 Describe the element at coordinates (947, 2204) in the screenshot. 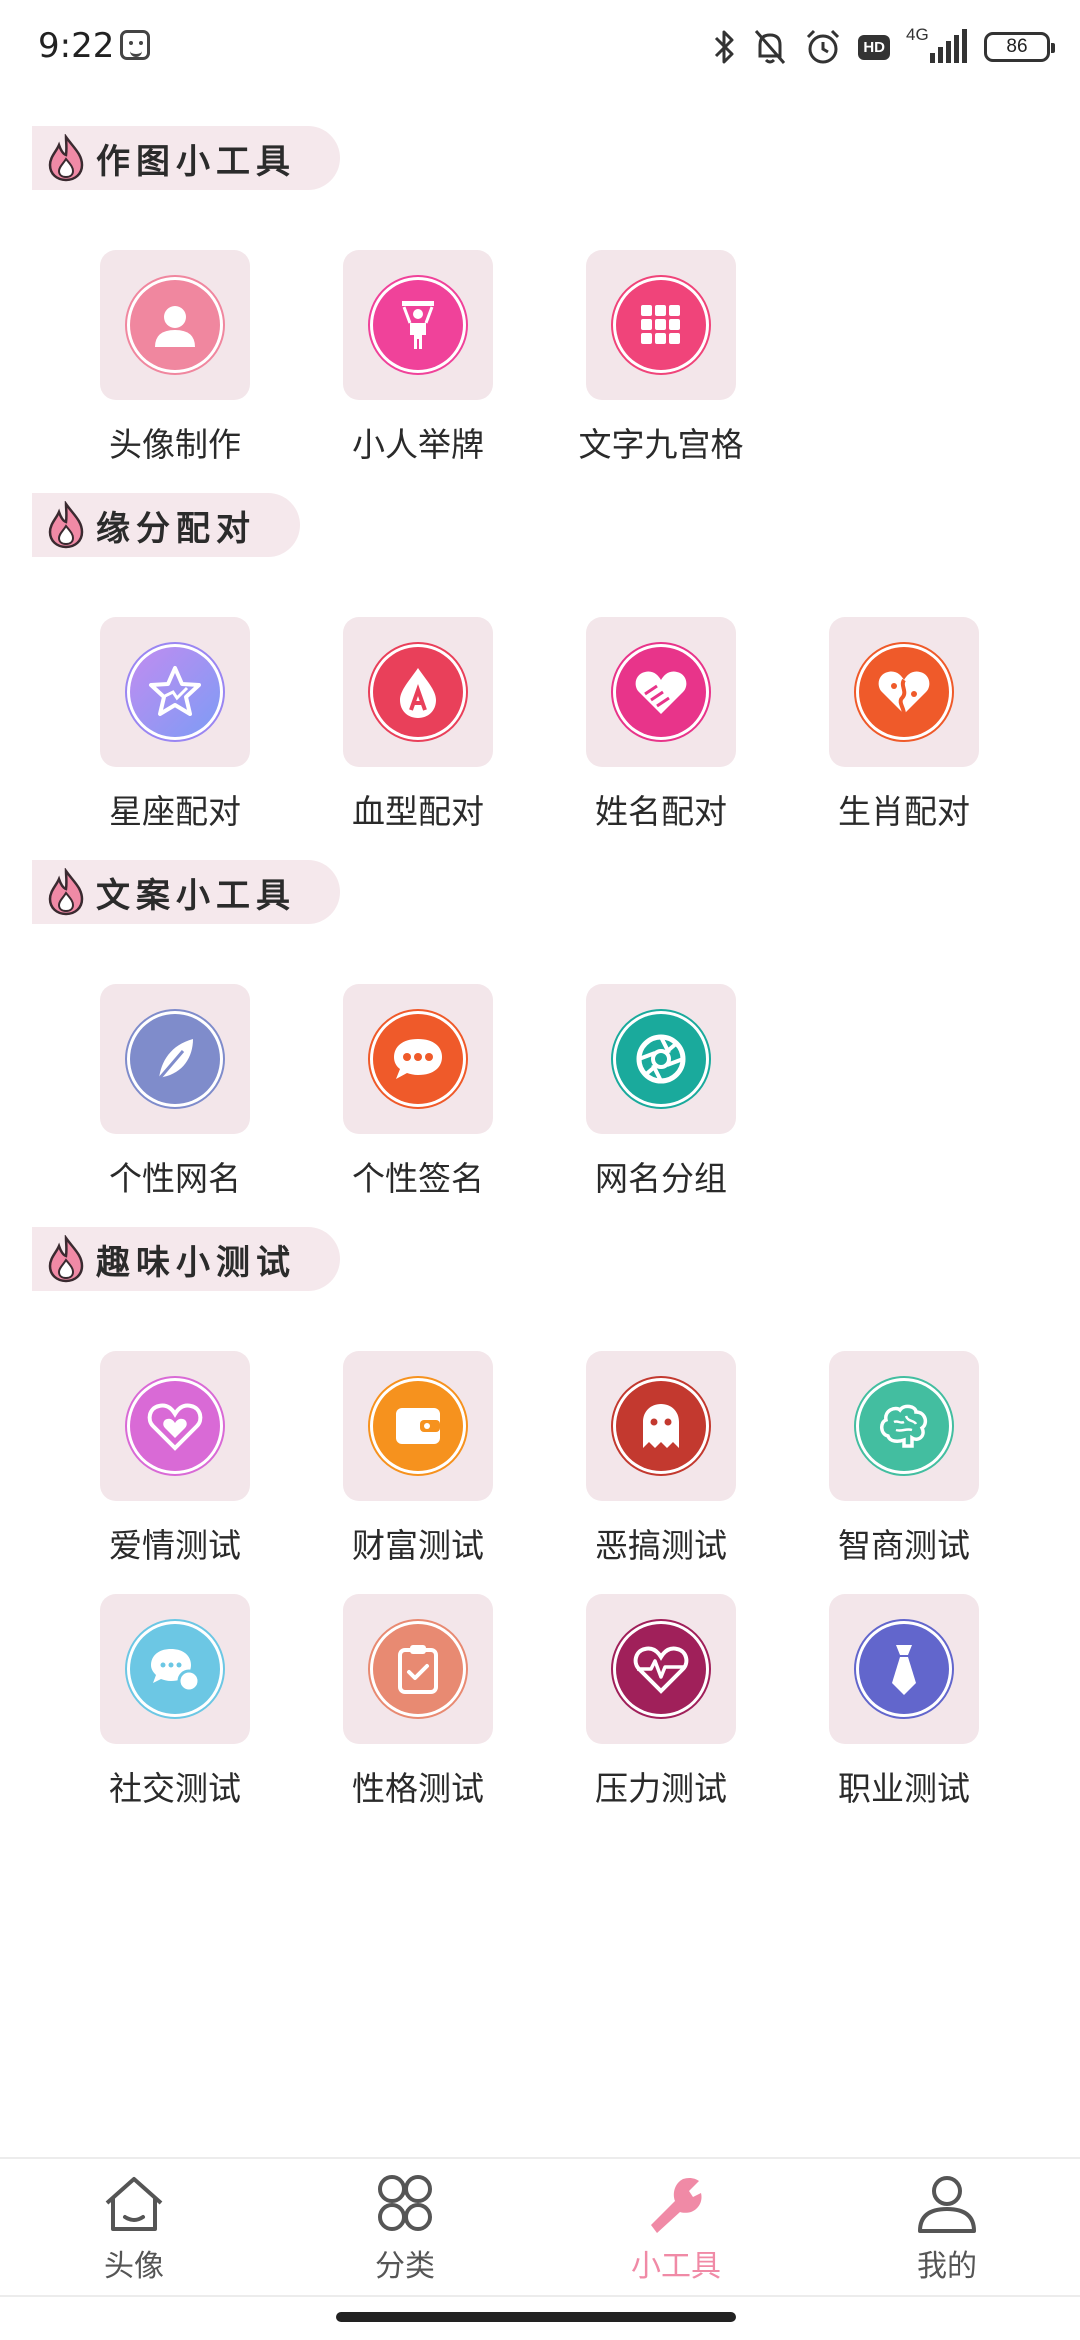

I see `profile-icon` at that location.